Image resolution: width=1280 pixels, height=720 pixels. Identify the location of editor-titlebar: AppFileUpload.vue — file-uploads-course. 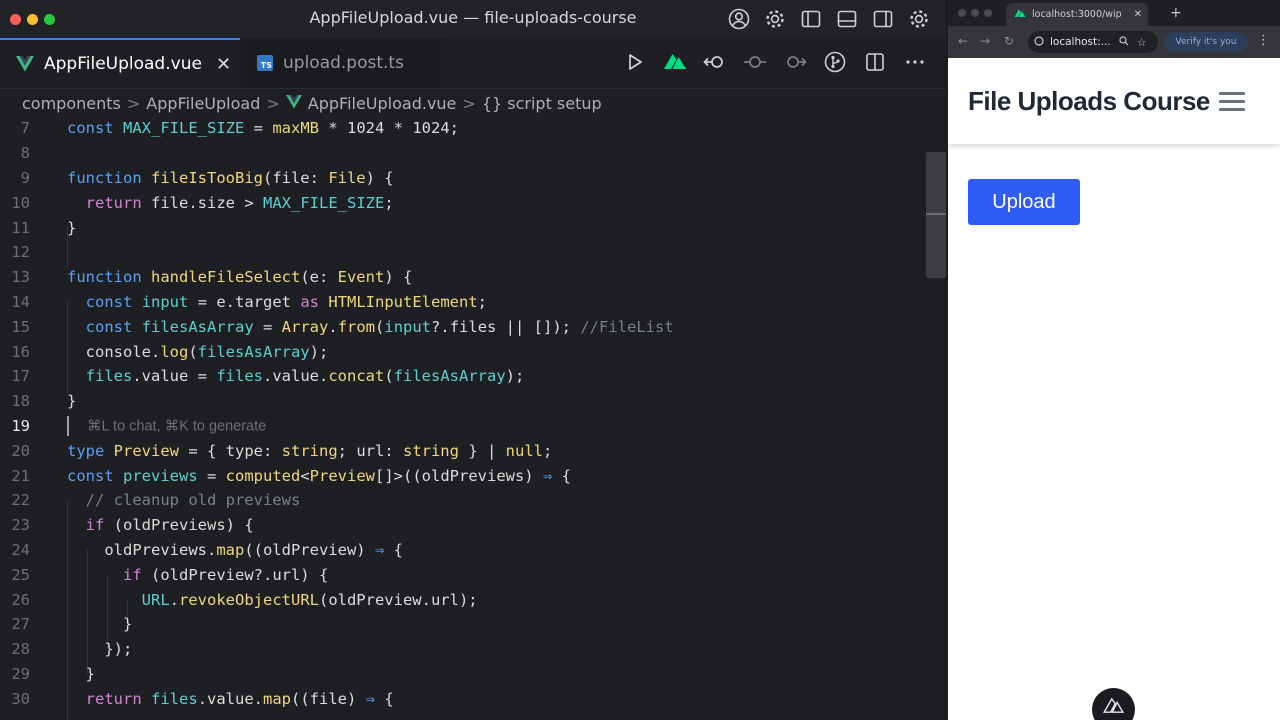
(473, 19).